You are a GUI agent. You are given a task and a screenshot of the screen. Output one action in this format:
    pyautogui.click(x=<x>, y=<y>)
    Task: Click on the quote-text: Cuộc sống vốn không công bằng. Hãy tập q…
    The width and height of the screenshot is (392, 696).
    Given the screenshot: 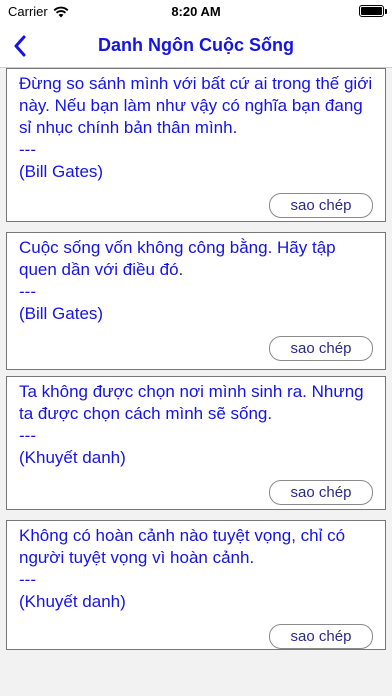 What is the action you would take?
    pyautogui.click(x=177, y=280)
    